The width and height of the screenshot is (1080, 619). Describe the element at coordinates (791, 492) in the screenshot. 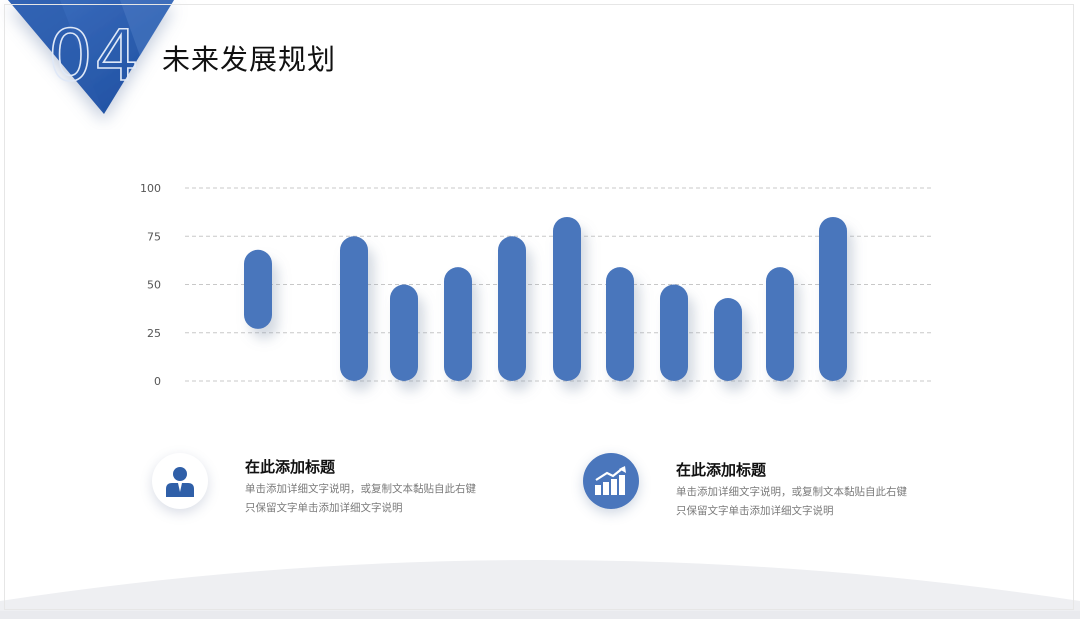

I see `info-description-2-line-1: 单击添加详细文字说明，或复制文本黏贴自此右键` at that location.